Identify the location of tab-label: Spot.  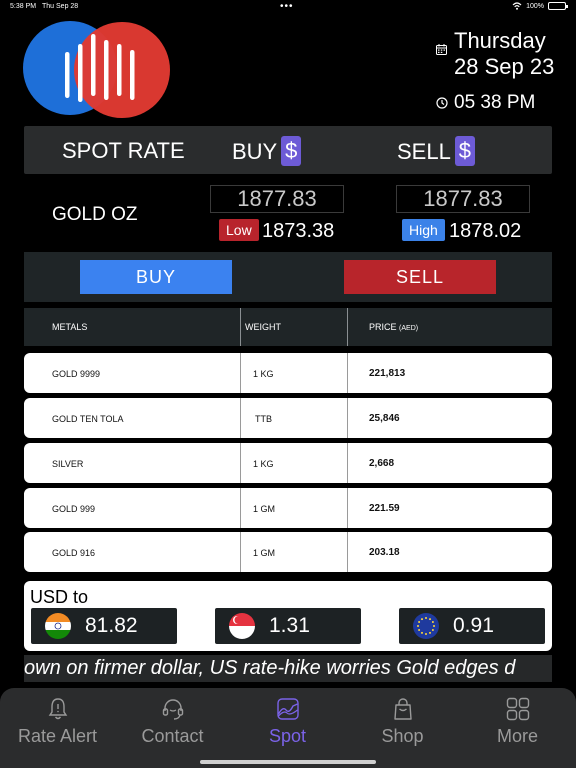
(287, 736).